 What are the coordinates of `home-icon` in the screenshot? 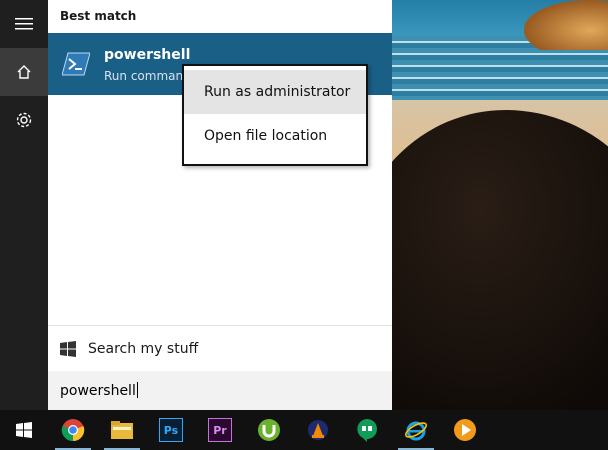 It's located at (24, 72).